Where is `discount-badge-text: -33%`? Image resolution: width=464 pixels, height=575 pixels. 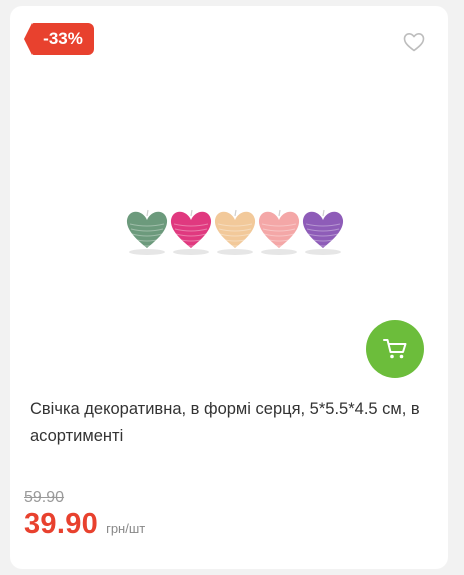
discount-badge-text: -33% is located at coordinates (63, 38).